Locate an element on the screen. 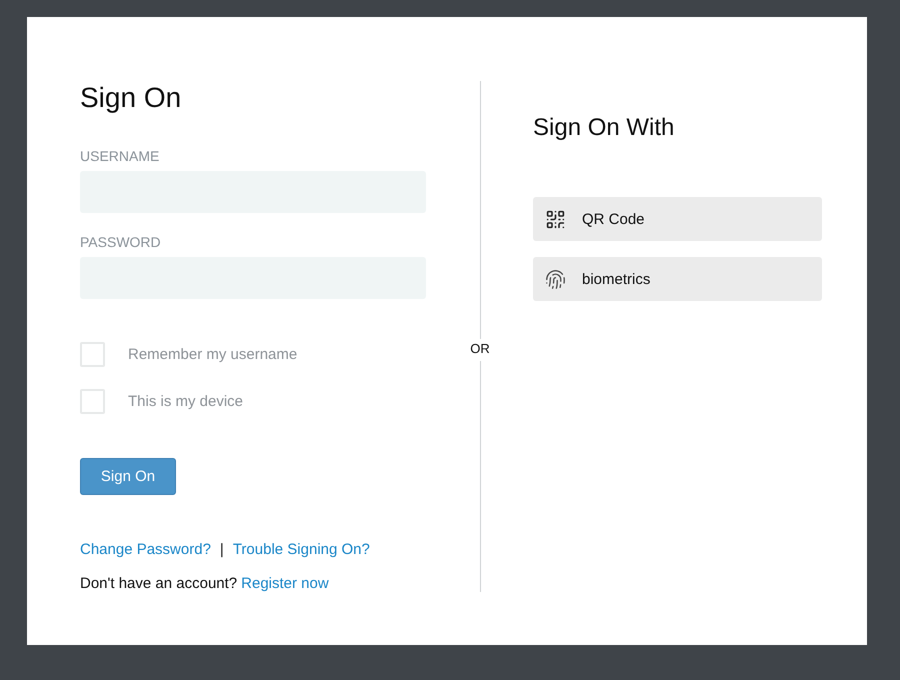 The width and height of the screenshot is (900, 680). or-divider-label: OR is located at coordinates (480, 349).